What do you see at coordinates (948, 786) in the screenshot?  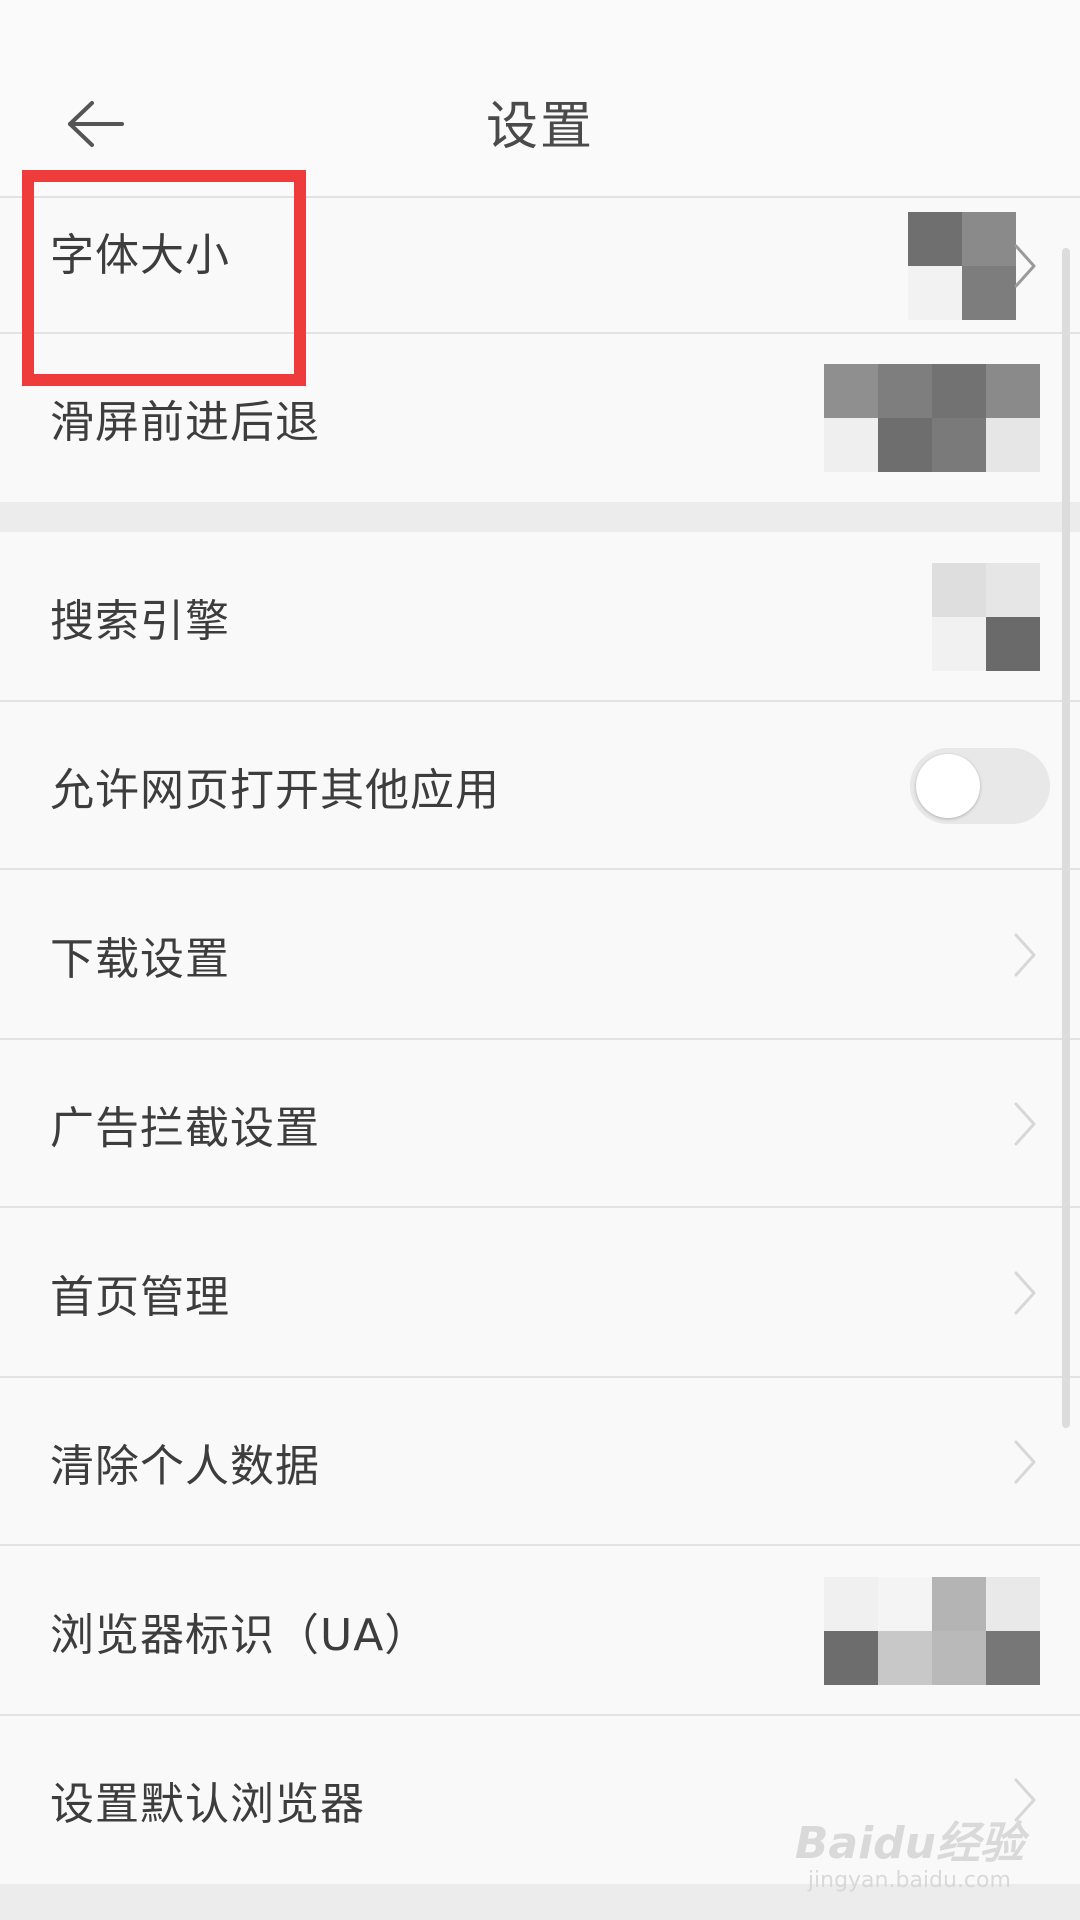 I see `toggle-knob` at bounding box center [948, 786].